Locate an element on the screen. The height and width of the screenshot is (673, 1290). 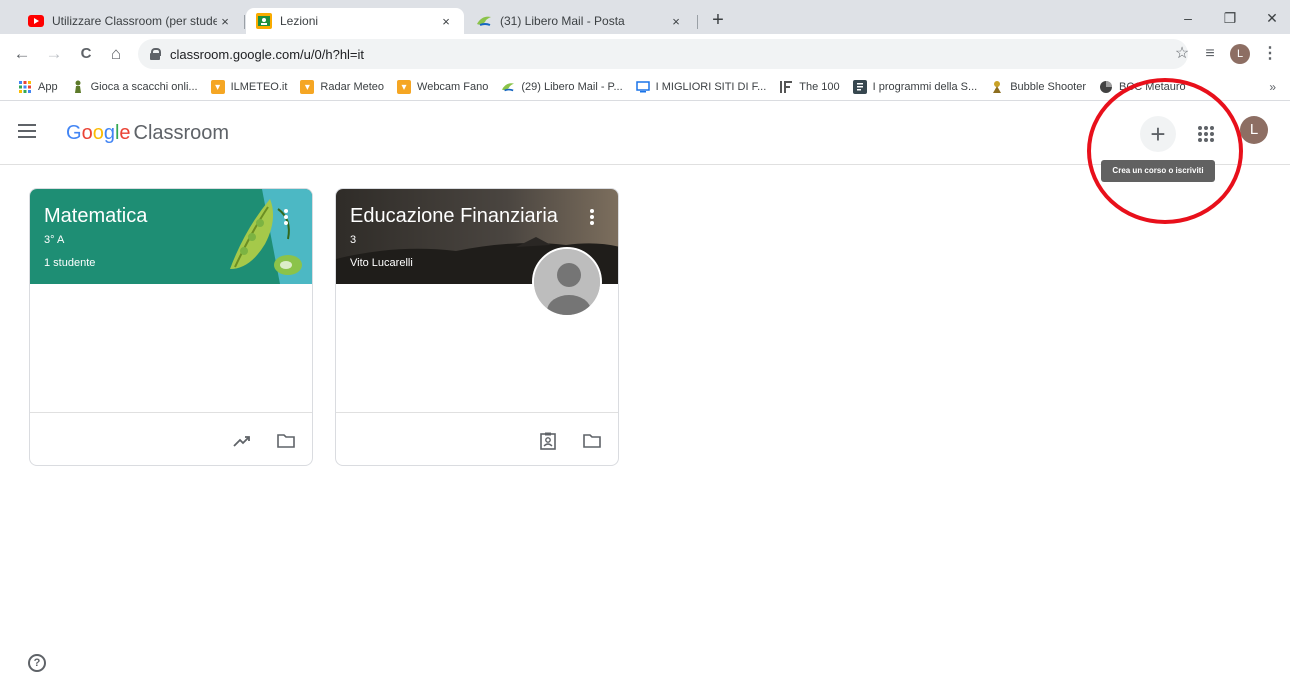
reload-button: C is located at coordinates (86, 54).